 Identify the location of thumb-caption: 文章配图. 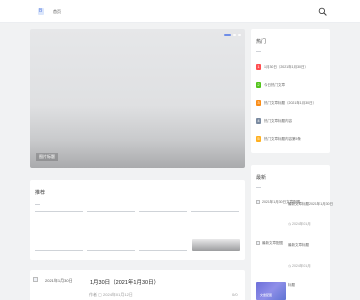
(266, 295).